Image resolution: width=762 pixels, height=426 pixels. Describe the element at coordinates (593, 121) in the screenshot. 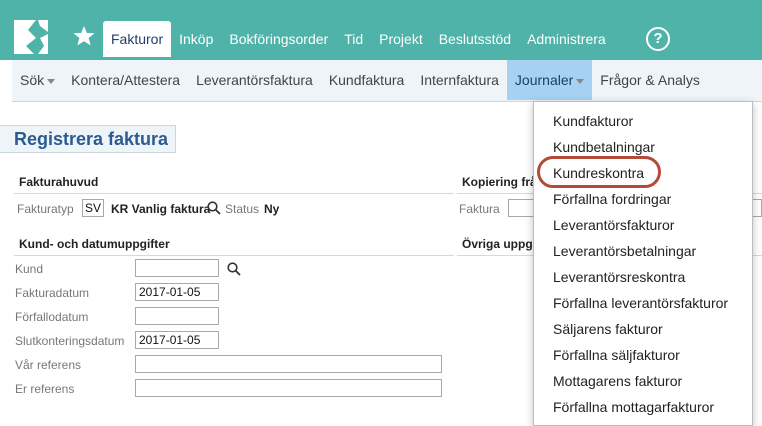

I see `menu-item-kundfakturor: Kundfakturor` at that location.